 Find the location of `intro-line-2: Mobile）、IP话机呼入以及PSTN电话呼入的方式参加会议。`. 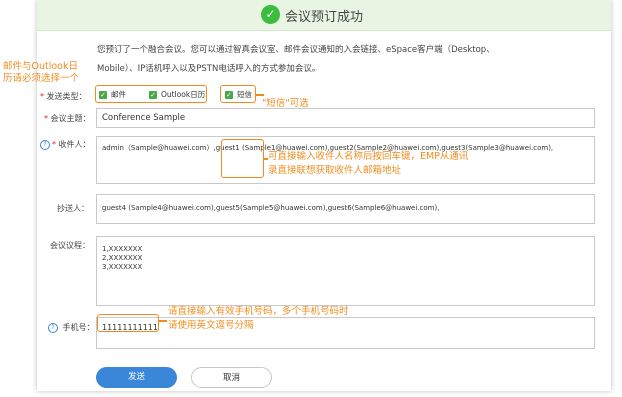

intro-line-2: Mobile）、IP话机呼入以及PSTN电话呼入的方式参加会议。 is located at coordinates (209, 69).